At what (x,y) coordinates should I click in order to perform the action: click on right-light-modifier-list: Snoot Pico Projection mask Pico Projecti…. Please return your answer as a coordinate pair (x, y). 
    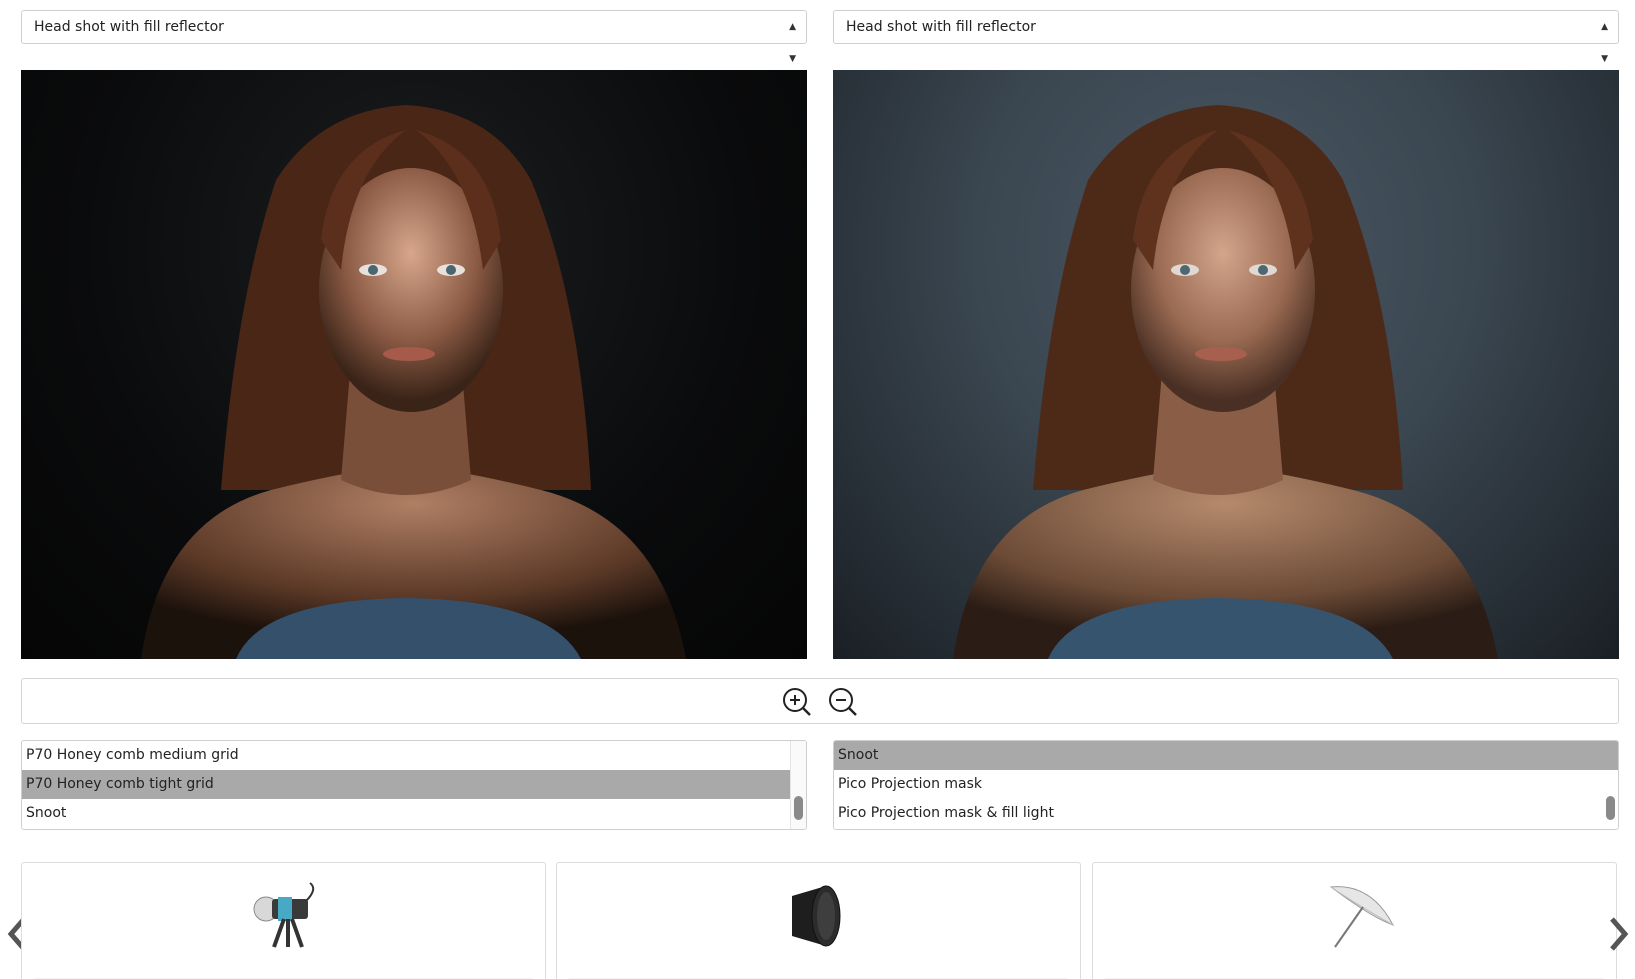
    Looking at the image, I should click on (1226, 785).